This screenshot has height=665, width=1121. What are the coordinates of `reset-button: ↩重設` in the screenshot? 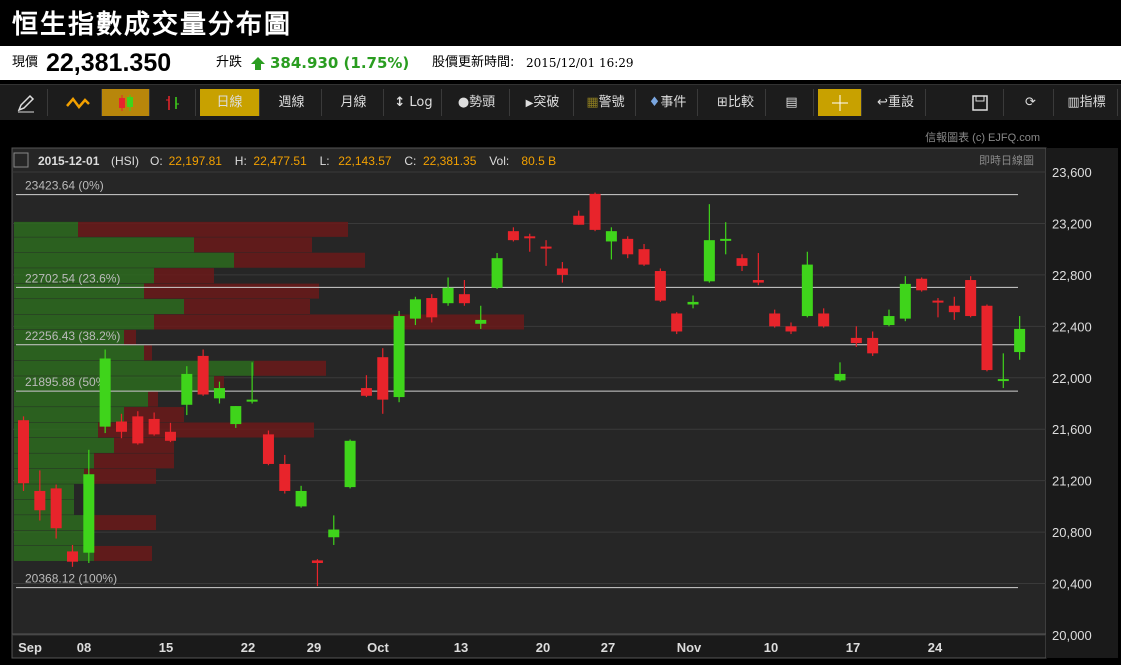 It's located at (896, 102).